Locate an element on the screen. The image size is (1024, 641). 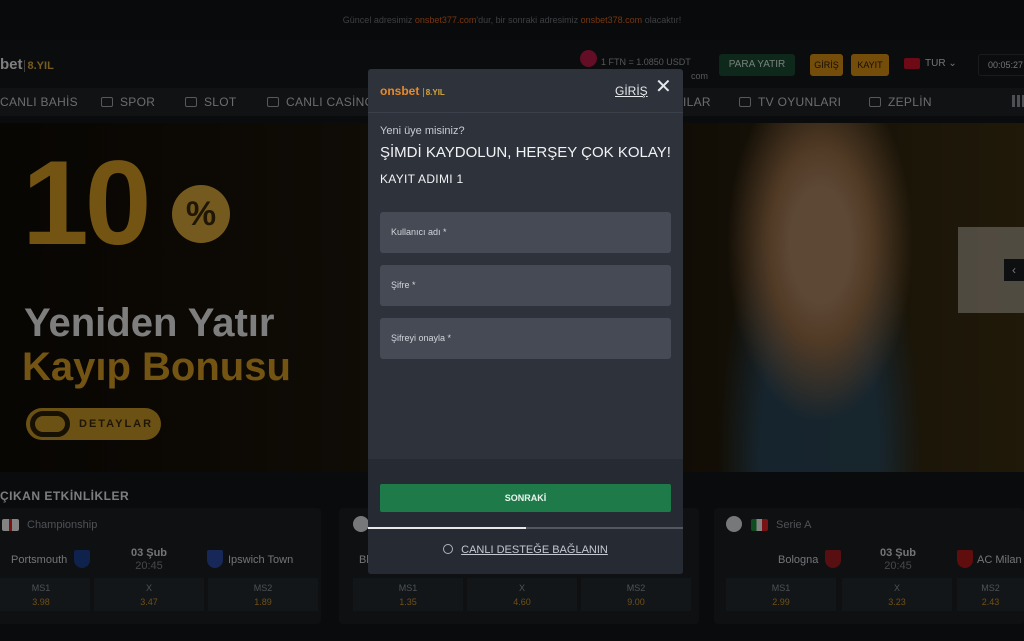
live-support-label: CANLI DESTEĞE BAĞLANIN is located at coordinates (534, 550).